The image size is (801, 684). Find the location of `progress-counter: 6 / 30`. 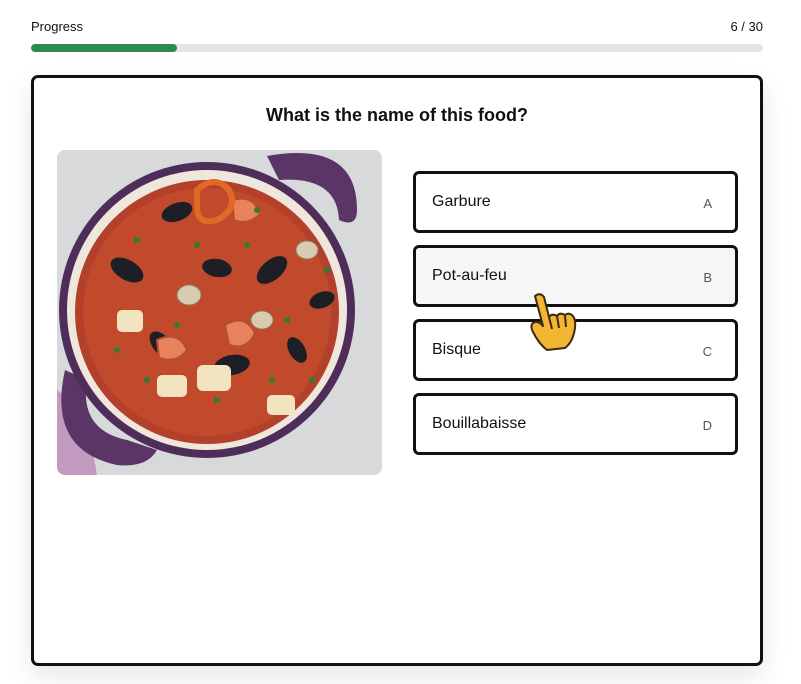

progress-counter: 6 / 30 is located at coordinates (746, 26).